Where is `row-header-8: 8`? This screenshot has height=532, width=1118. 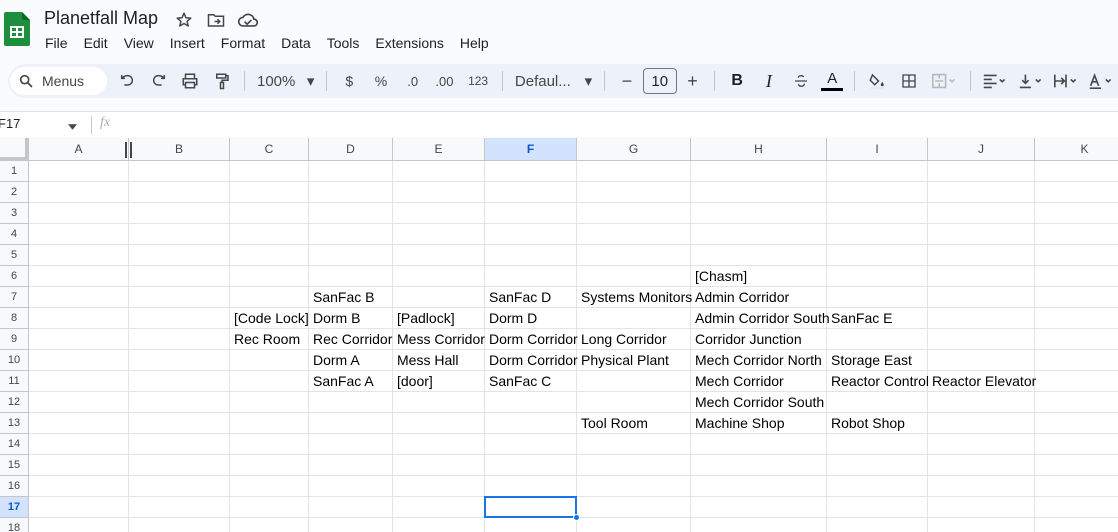 row-header-8: 8 is located at coordinates (14, 318).